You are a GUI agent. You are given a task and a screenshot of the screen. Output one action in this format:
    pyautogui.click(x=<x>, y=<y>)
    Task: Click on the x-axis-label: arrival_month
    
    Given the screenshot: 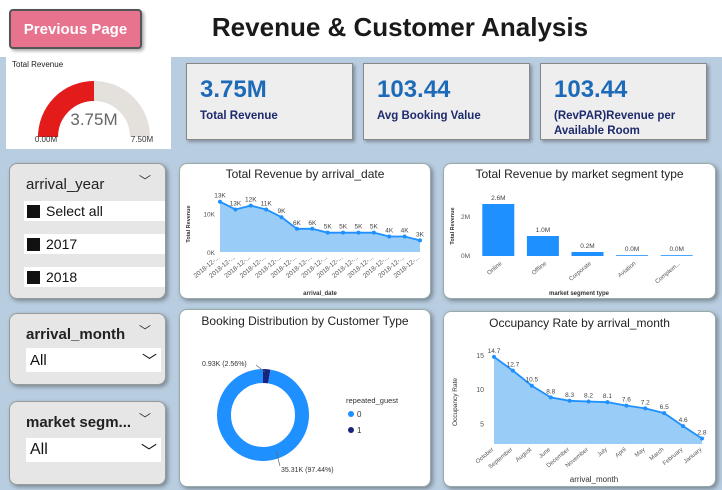 What is the action you would take?
    pyautogui.click(x=594, y=479)
    